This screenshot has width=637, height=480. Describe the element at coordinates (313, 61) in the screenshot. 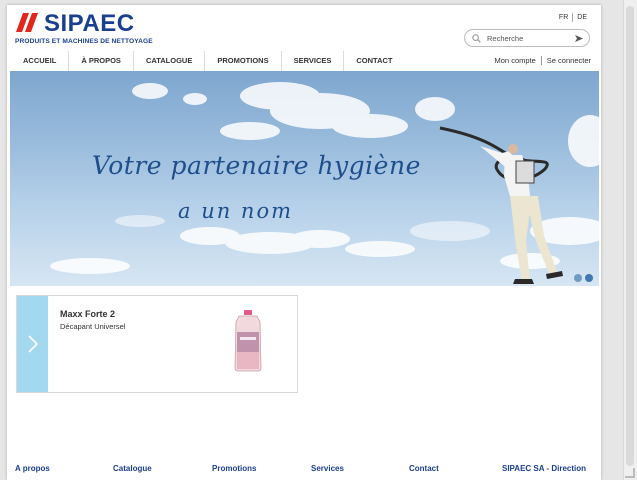

I see `nav-services: SERVICES` at that location.